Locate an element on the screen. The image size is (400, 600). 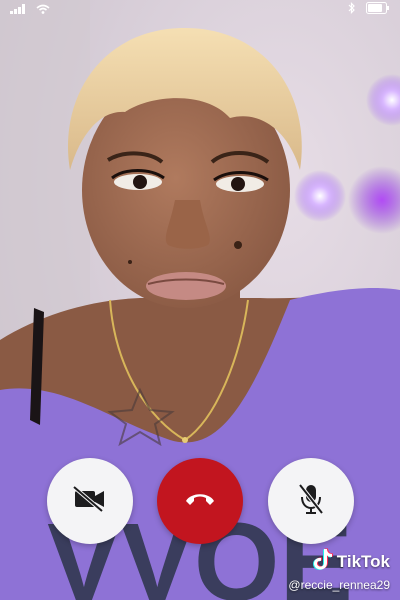
end-call-button is located at coordinates (200, 501).